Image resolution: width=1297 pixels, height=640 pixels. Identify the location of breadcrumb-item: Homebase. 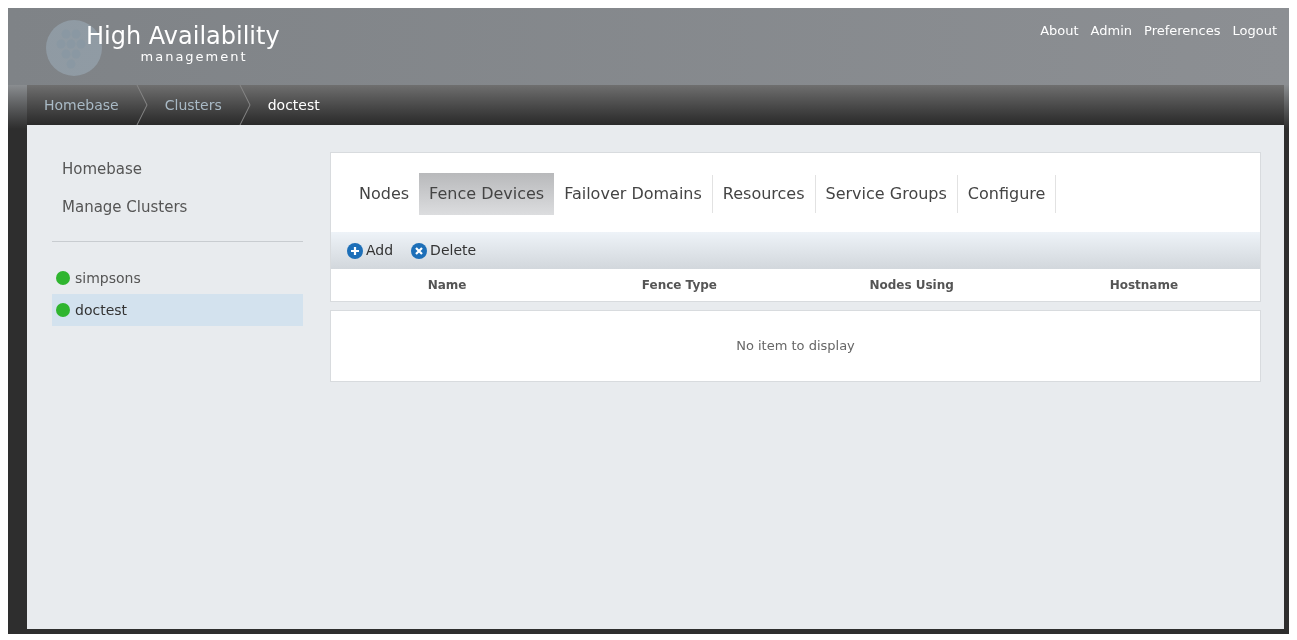
(81, 105).